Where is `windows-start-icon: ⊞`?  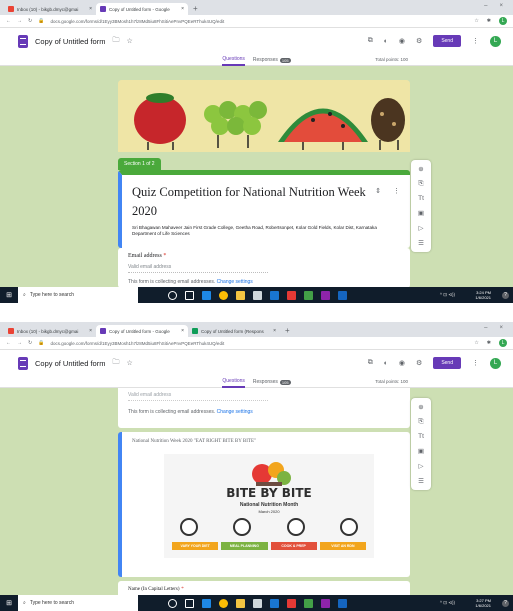 windows-start-icon: ⊞ is located at coordinates (9, 603).